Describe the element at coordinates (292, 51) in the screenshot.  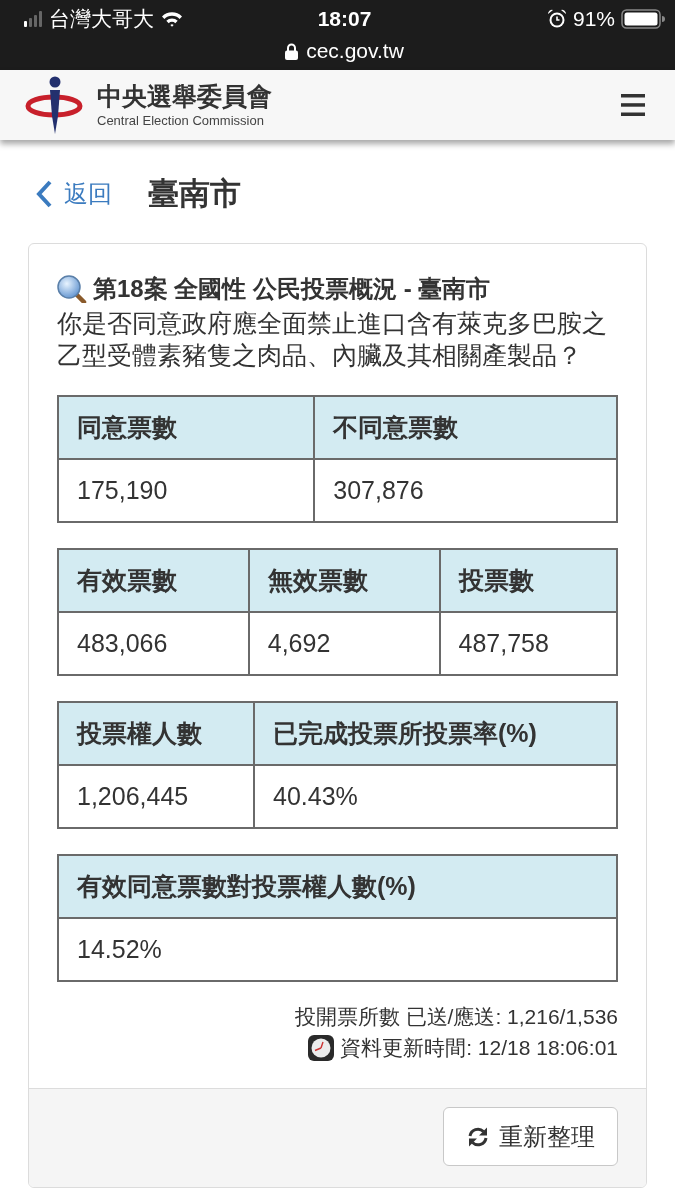
I see `lock-icon` at that location.